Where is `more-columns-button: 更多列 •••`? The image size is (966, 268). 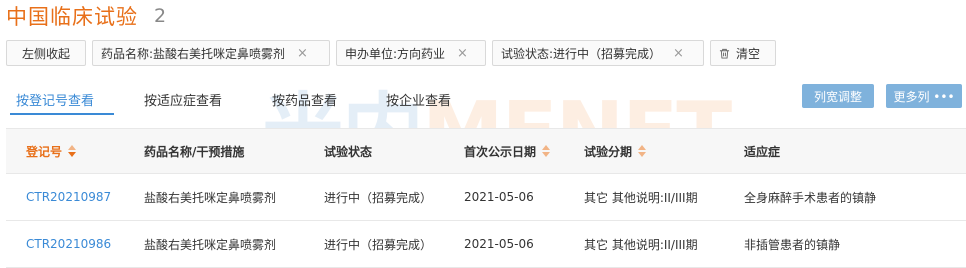
more-columns-button: 更多列 ••• is located at coordinates (924, 96).